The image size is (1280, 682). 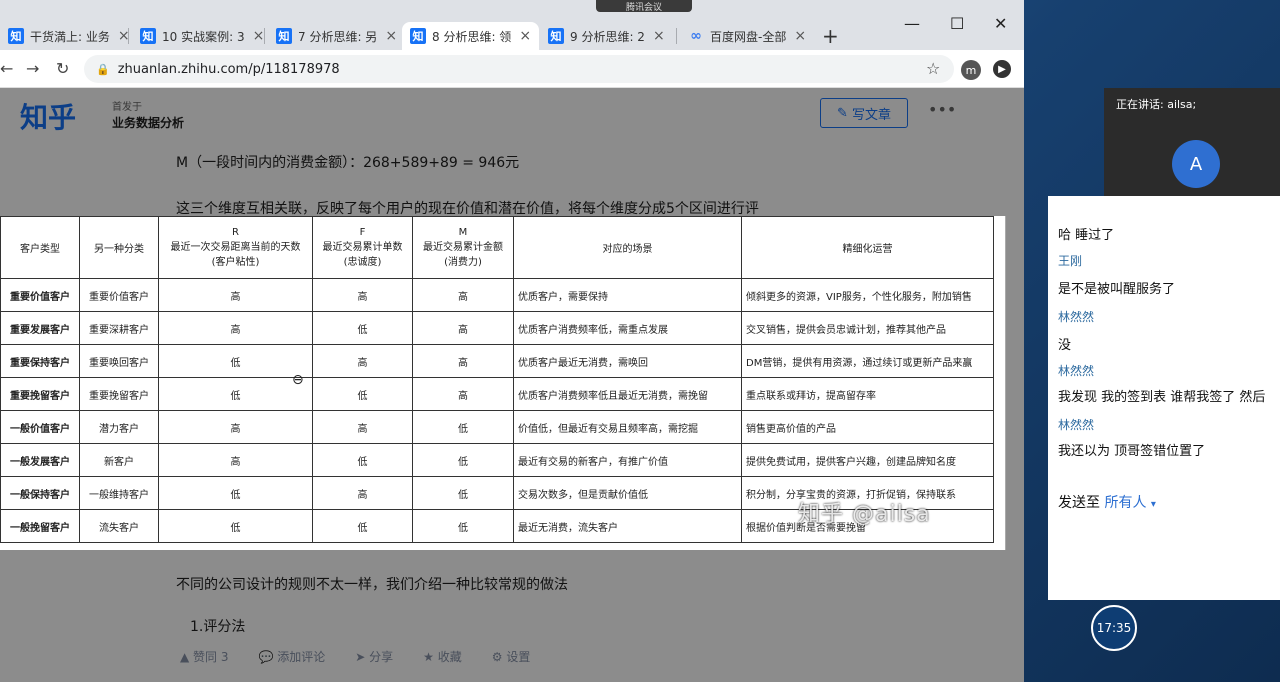 What do you see at coordinates (1196, 164) in the screenshot?
I see `speaker-avatar: A` at bounding box center [1196, 164].